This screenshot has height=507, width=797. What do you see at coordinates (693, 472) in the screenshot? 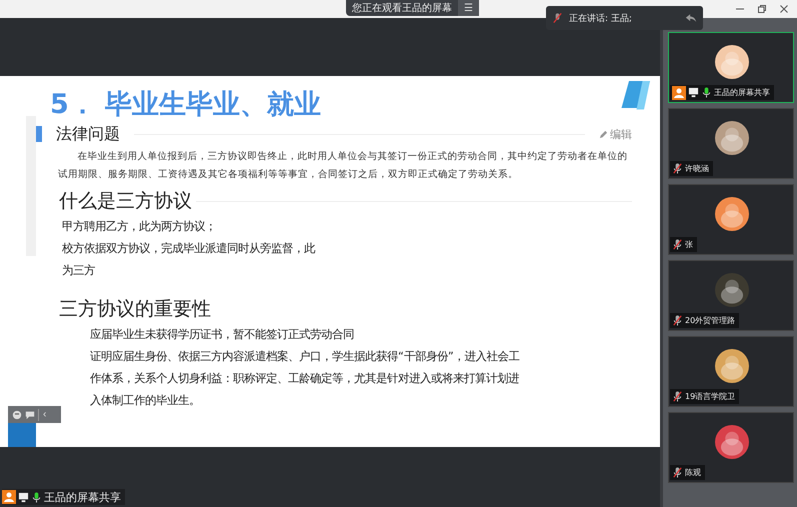
I see `participant-name: 陈观` at bounding box center [693, 472].